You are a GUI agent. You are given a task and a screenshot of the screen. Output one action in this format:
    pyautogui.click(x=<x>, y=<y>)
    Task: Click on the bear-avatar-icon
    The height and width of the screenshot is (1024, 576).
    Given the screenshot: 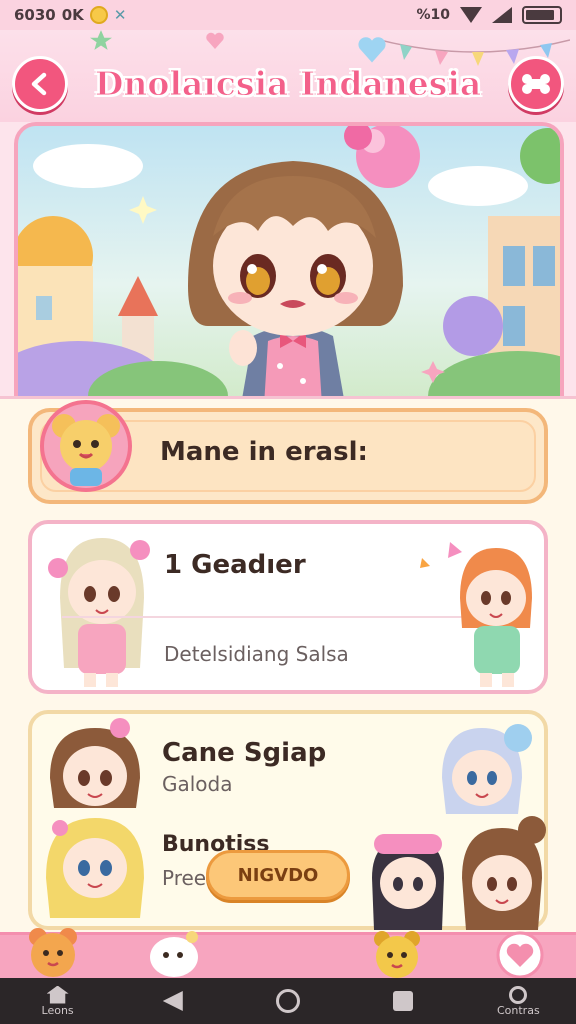 What is the action you would take?
    pyautogui.click(x=86, y=450)
    